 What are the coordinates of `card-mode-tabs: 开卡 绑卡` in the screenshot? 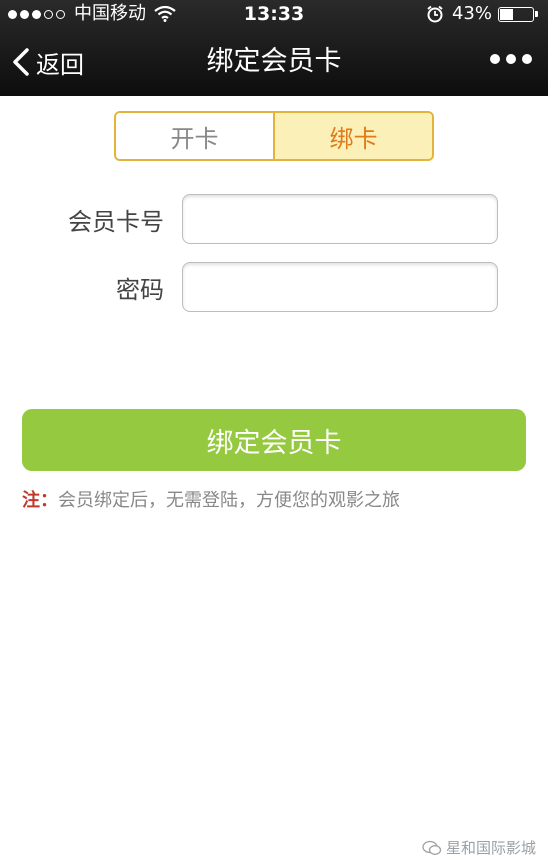 It's located at (274, 136).